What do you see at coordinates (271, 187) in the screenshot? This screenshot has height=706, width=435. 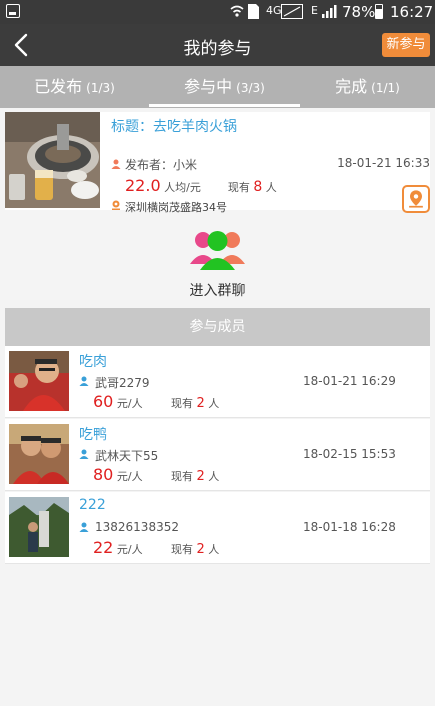 I see `current-suffix: 人` at bounding box center [271, 187].